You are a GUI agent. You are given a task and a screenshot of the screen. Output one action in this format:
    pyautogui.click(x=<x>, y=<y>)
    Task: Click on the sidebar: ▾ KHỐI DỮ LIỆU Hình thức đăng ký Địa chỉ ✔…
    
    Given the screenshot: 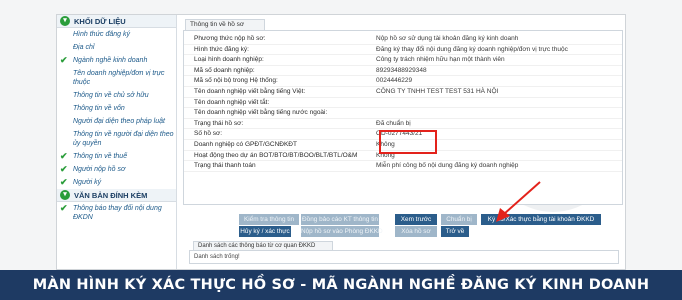 What is the action you would take?
    pyautogui.click(x=117, y=142)
    